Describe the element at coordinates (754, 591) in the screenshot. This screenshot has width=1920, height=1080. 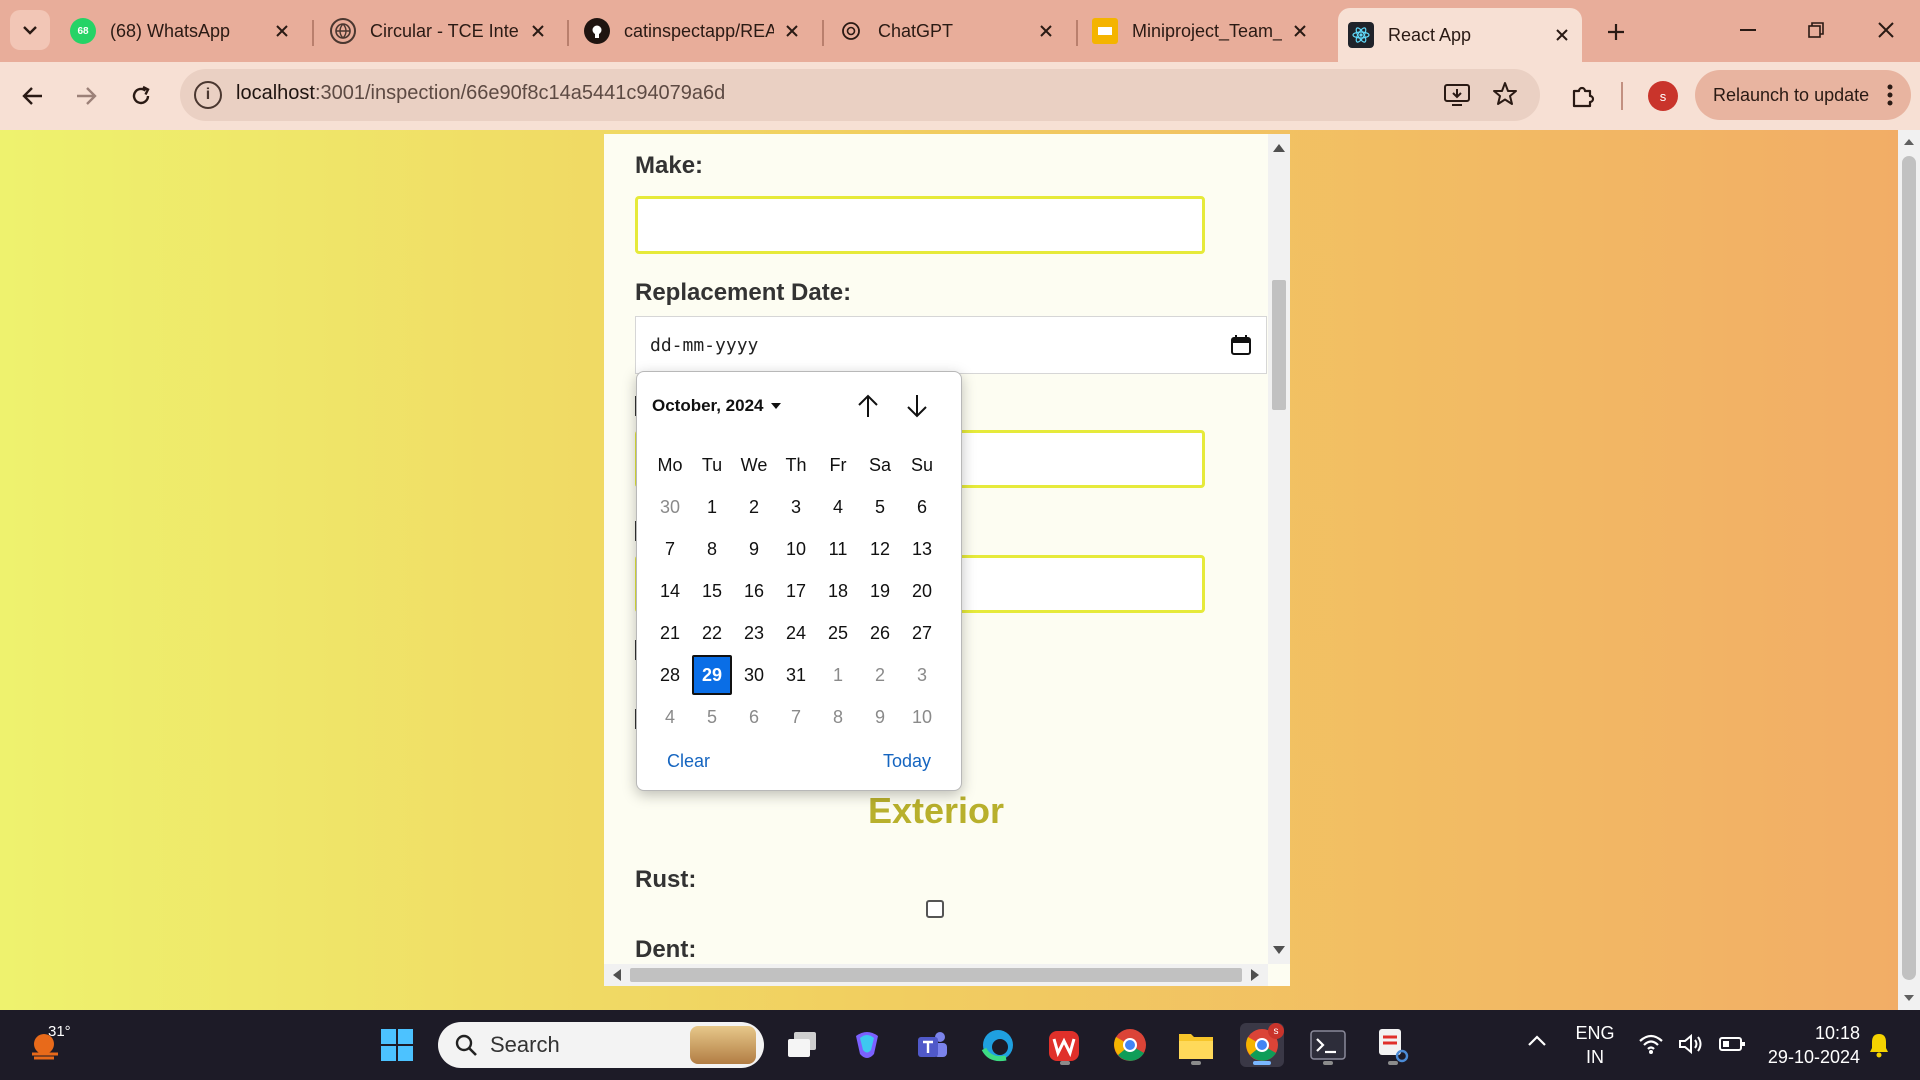
I see `calendar-day: 16` at that location.